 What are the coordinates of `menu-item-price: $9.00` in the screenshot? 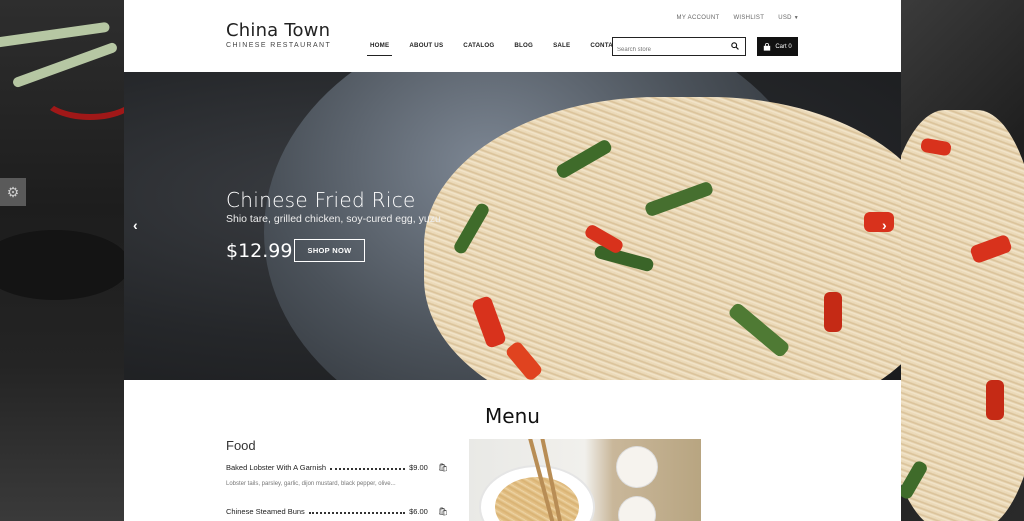 It's located at (418, 467).